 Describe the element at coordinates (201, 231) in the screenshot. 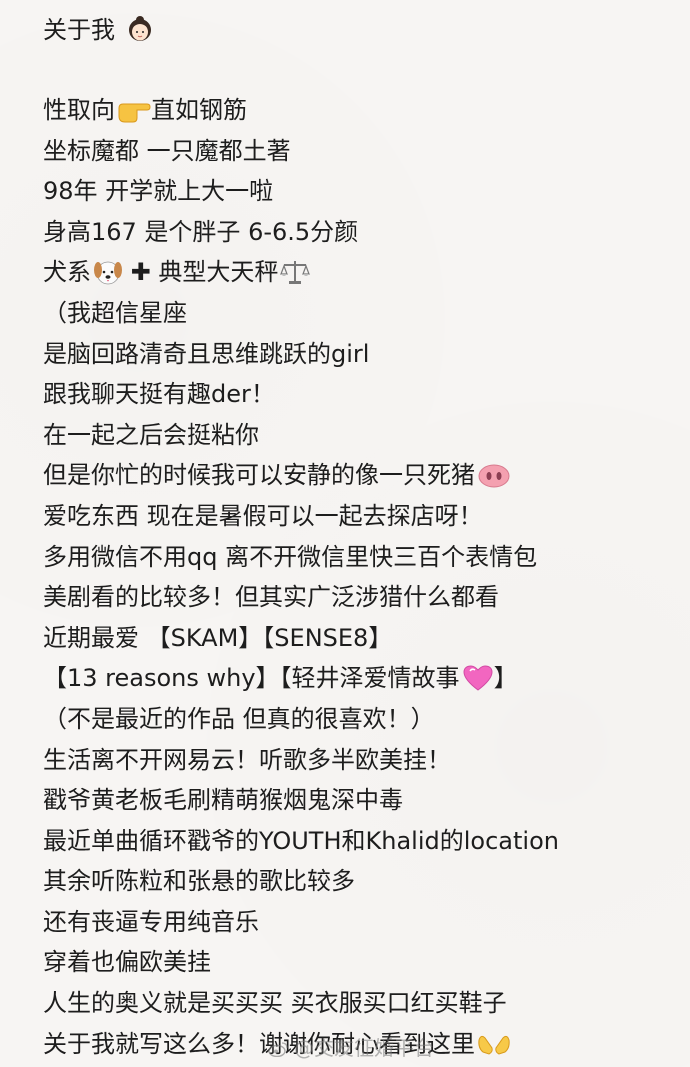

I see `note-line: 身高167 是个胖子 6-6.5分颜` at that location.